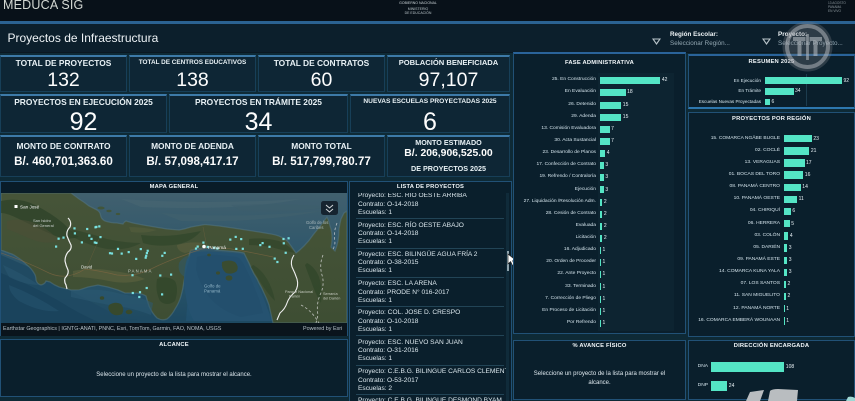 The height and width of the screenshot is (401, 855). Describe the element at coordinates (30, 207) in the screenshot. I see `svg-text: San José` at that location.